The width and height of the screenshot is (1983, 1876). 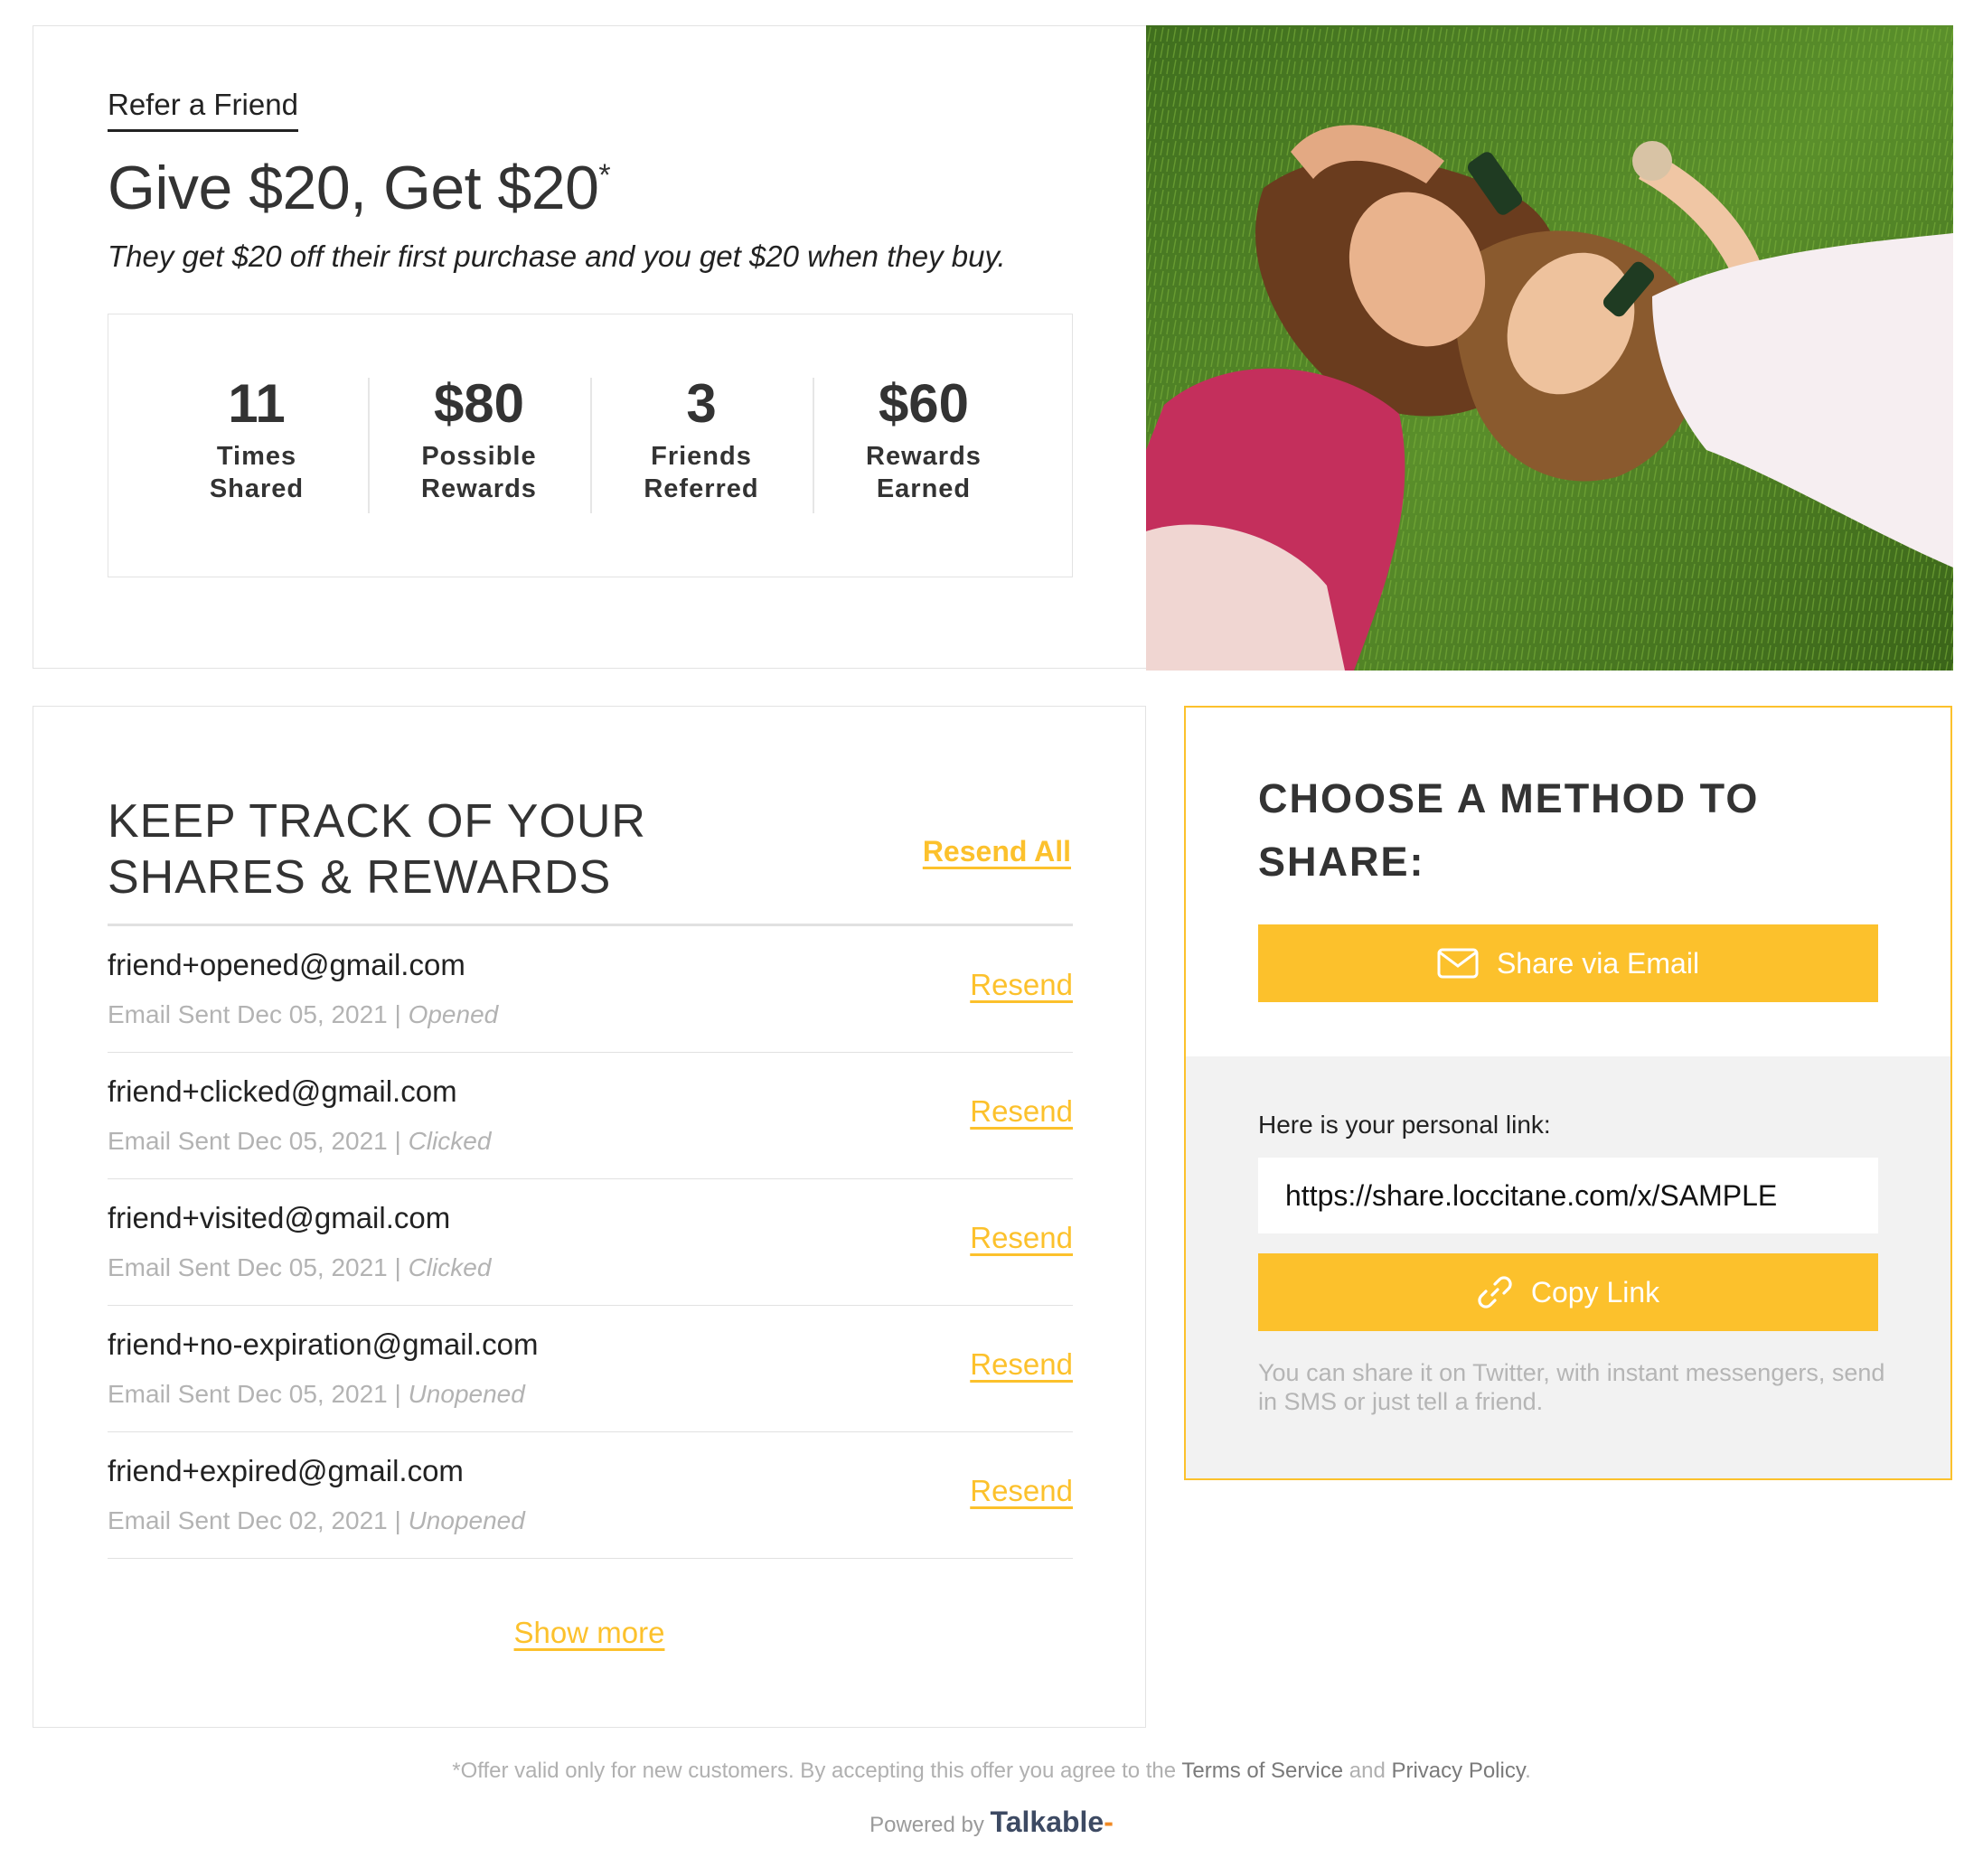 What do you see at coordinates (924, 404) in the screenshot?
I see `stat-value: $60` at bounding box center [924, 404].